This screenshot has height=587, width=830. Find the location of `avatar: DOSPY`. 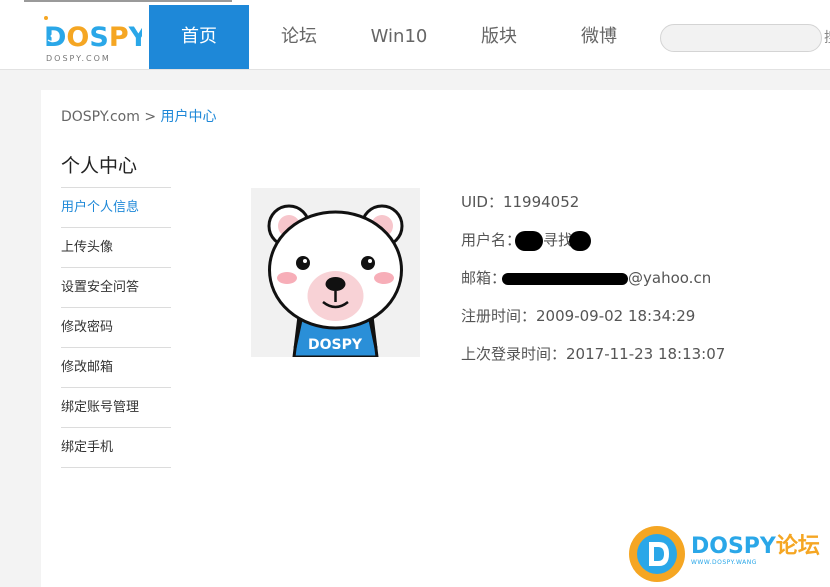

avatar: DOSPY is located at coordinates (335, 272).